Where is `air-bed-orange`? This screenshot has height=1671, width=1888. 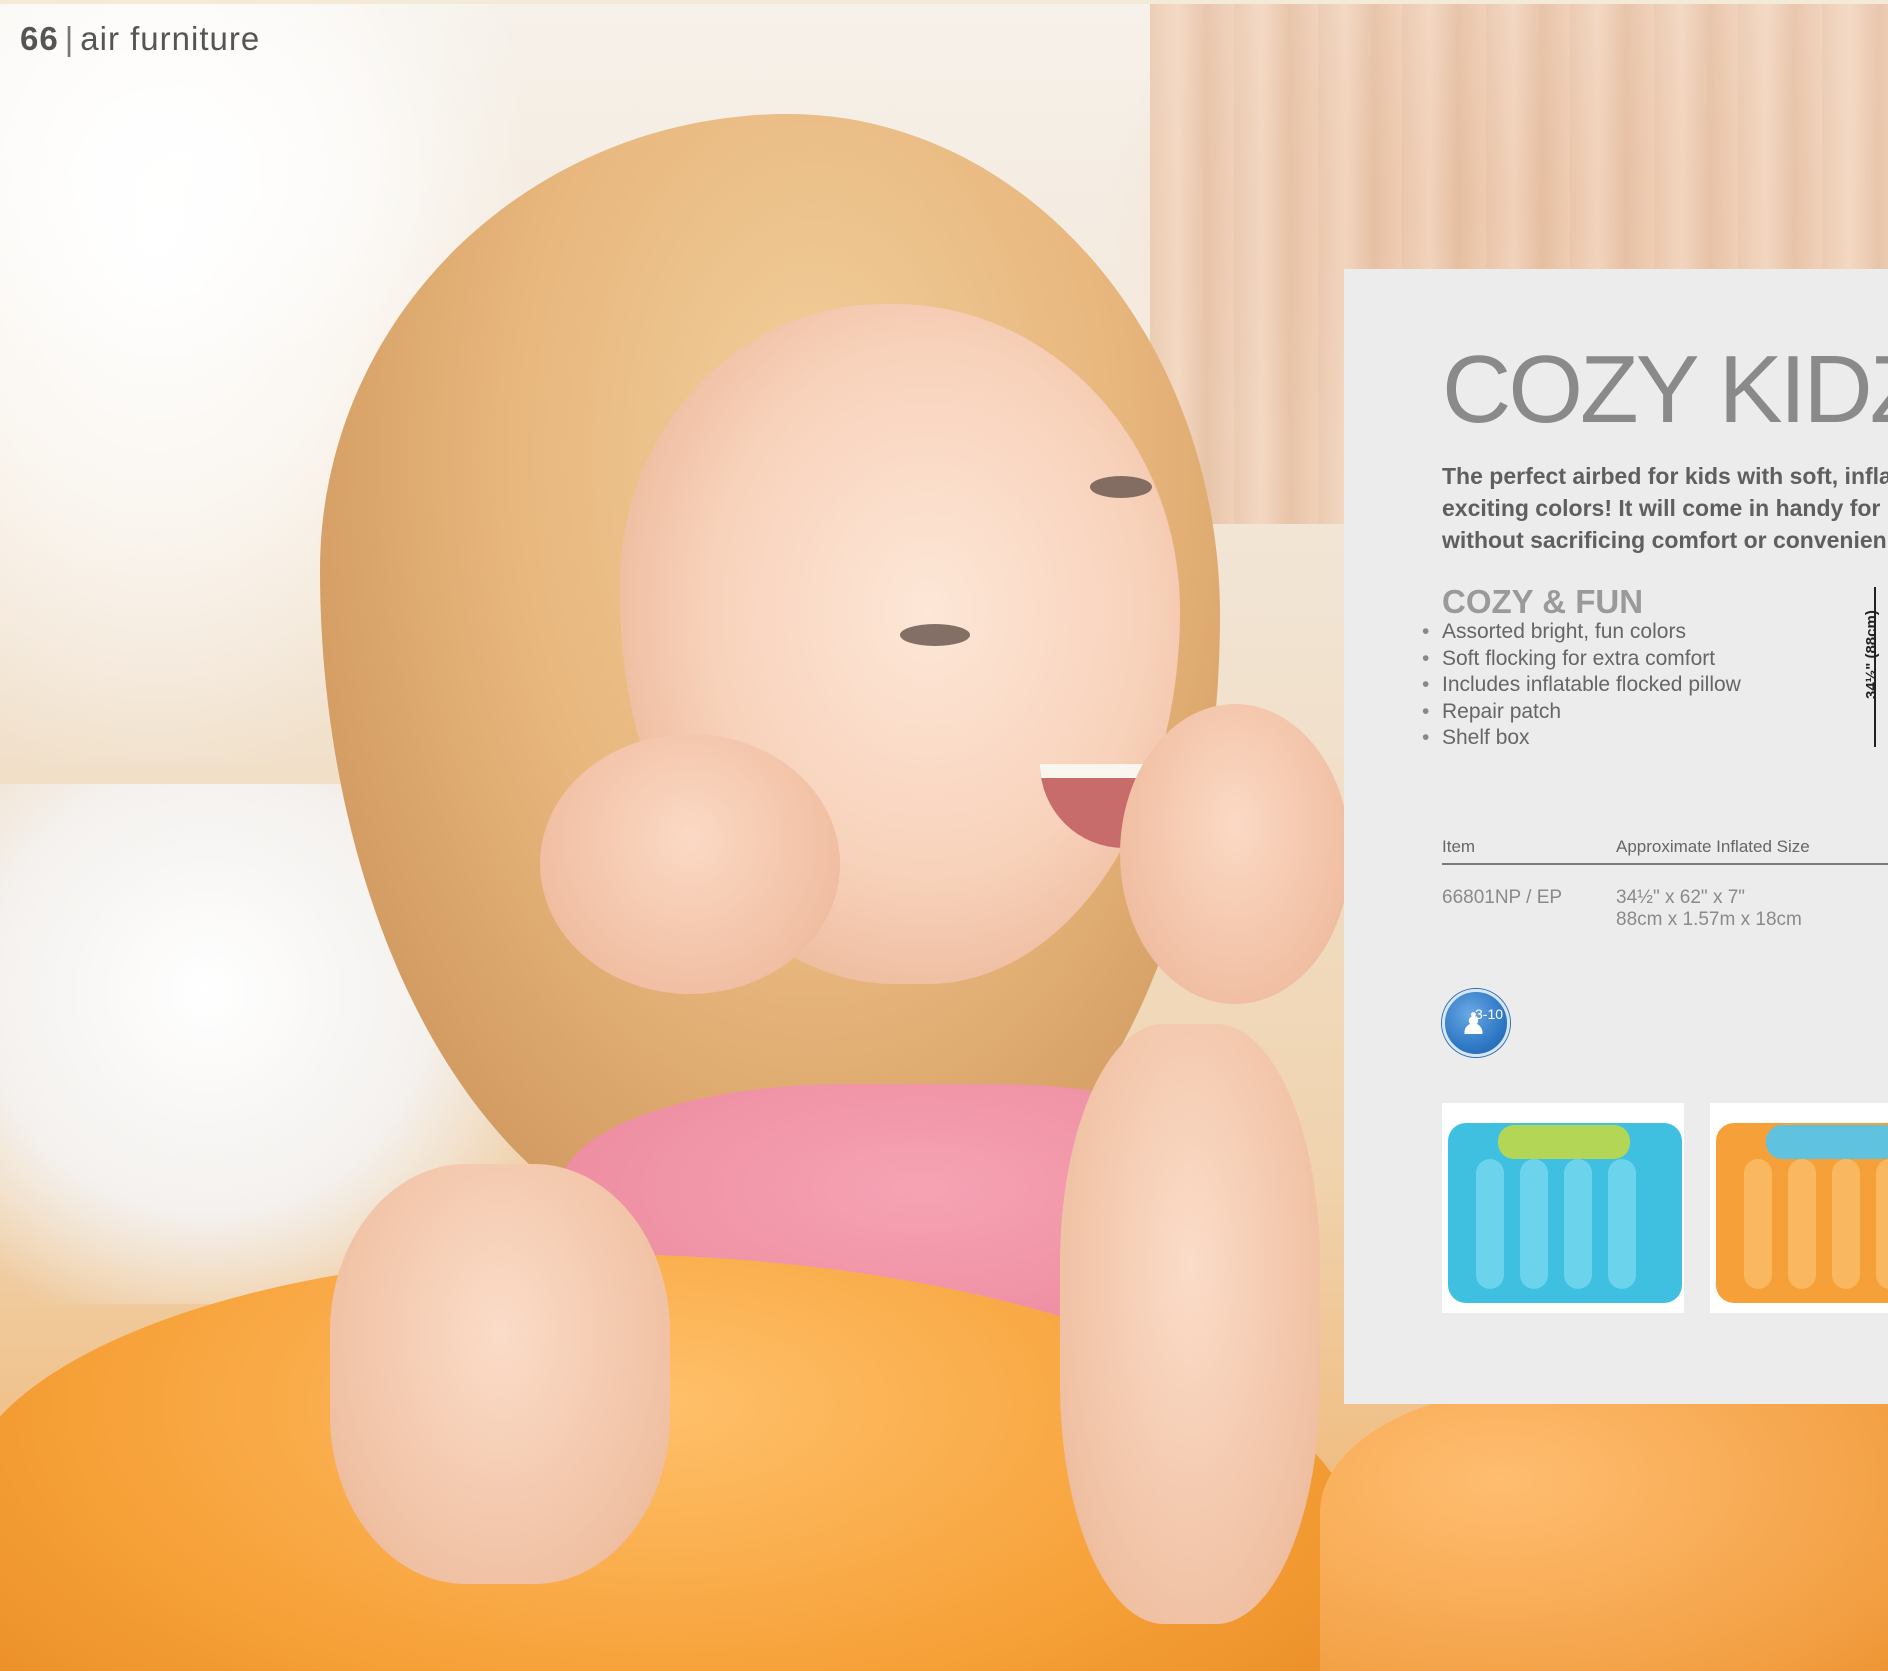
air-bed-orange is located at coordinates (1802, 1213).